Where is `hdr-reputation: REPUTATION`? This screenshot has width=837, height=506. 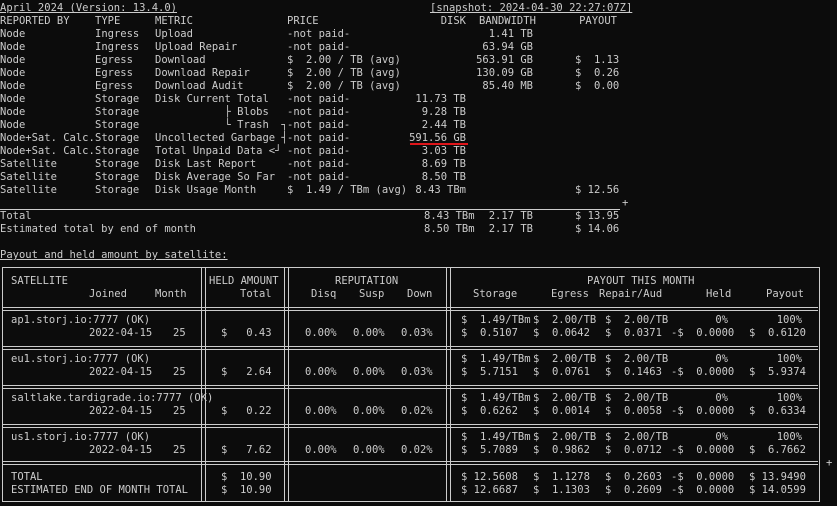
hdr-reputation: REPUTATION is located at coordinates (367, 281).